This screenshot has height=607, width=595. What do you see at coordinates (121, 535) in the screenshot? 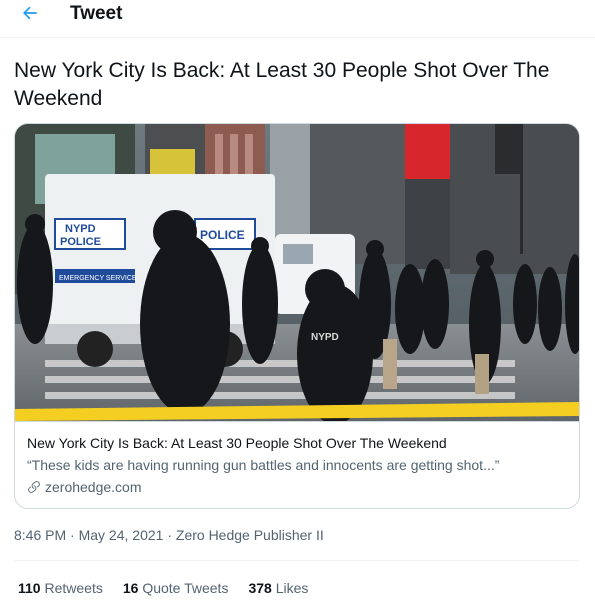
I see `tweet-date: May 24, 2021` at bounding box center [121, 535].